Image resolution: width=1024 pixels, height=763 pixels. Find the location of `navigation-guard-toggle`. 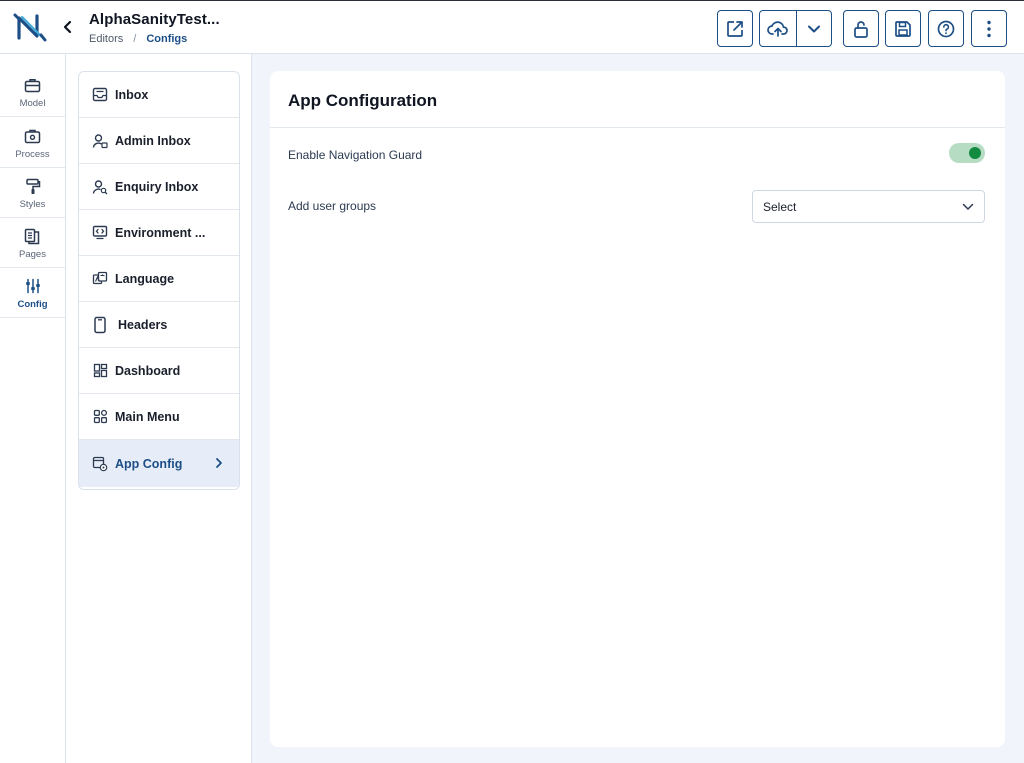

navigation-guard-toggle is located at coordinates (967, 153).